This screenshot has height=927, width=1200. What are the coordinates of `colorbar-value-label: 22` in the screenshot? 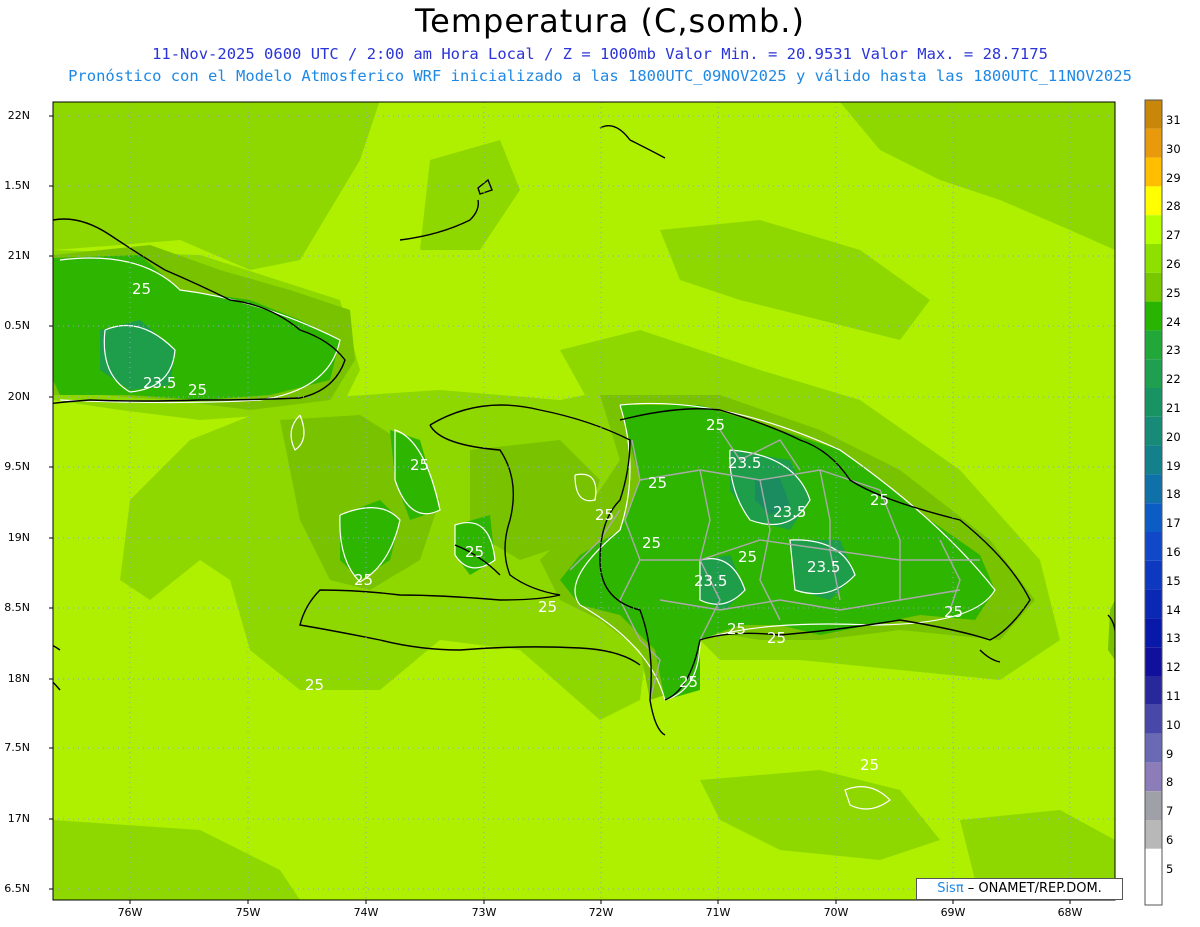 It's located at (1173, 379).